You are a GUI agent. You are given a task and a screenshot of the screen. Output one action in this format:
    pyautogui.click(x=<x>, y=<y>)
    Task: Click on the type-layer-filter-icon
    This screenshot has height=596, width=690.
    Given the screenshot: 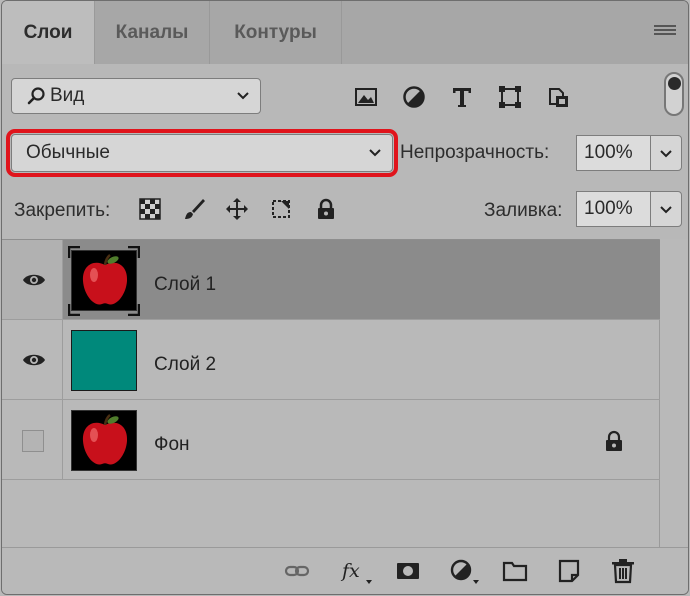 What is the action you would take?
    pyautogui.click(x=462, y=97)
    